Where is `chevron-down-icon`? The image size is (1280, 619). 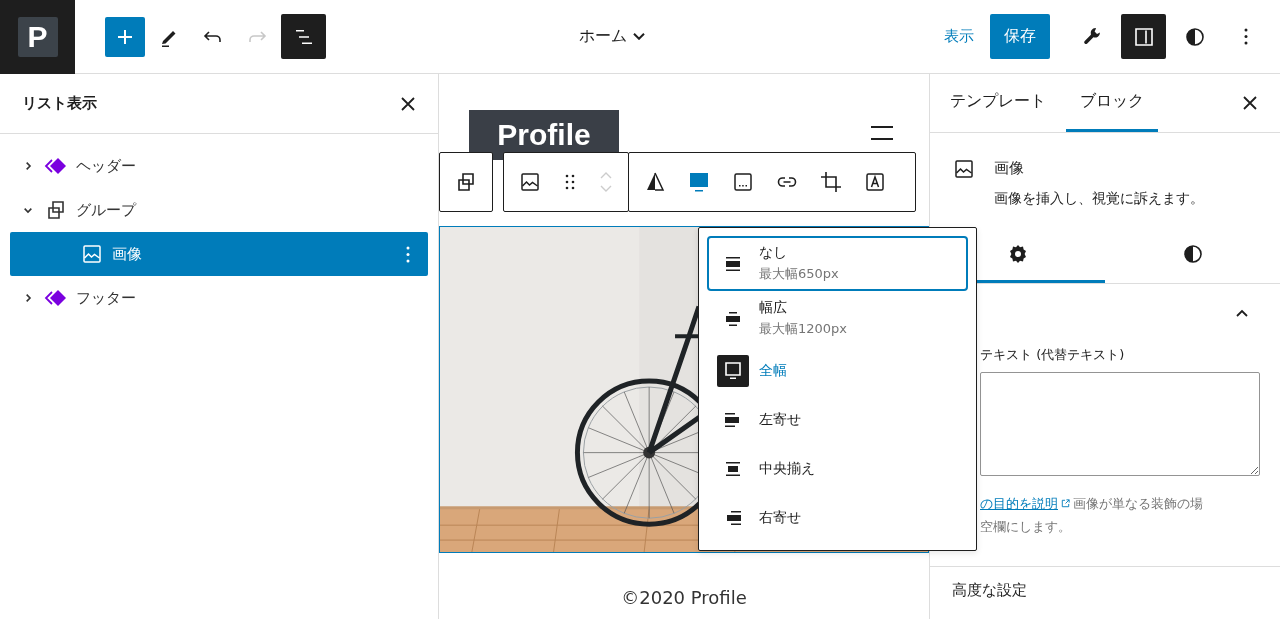
chevron-down-icon is located at coordinates (639, 36).